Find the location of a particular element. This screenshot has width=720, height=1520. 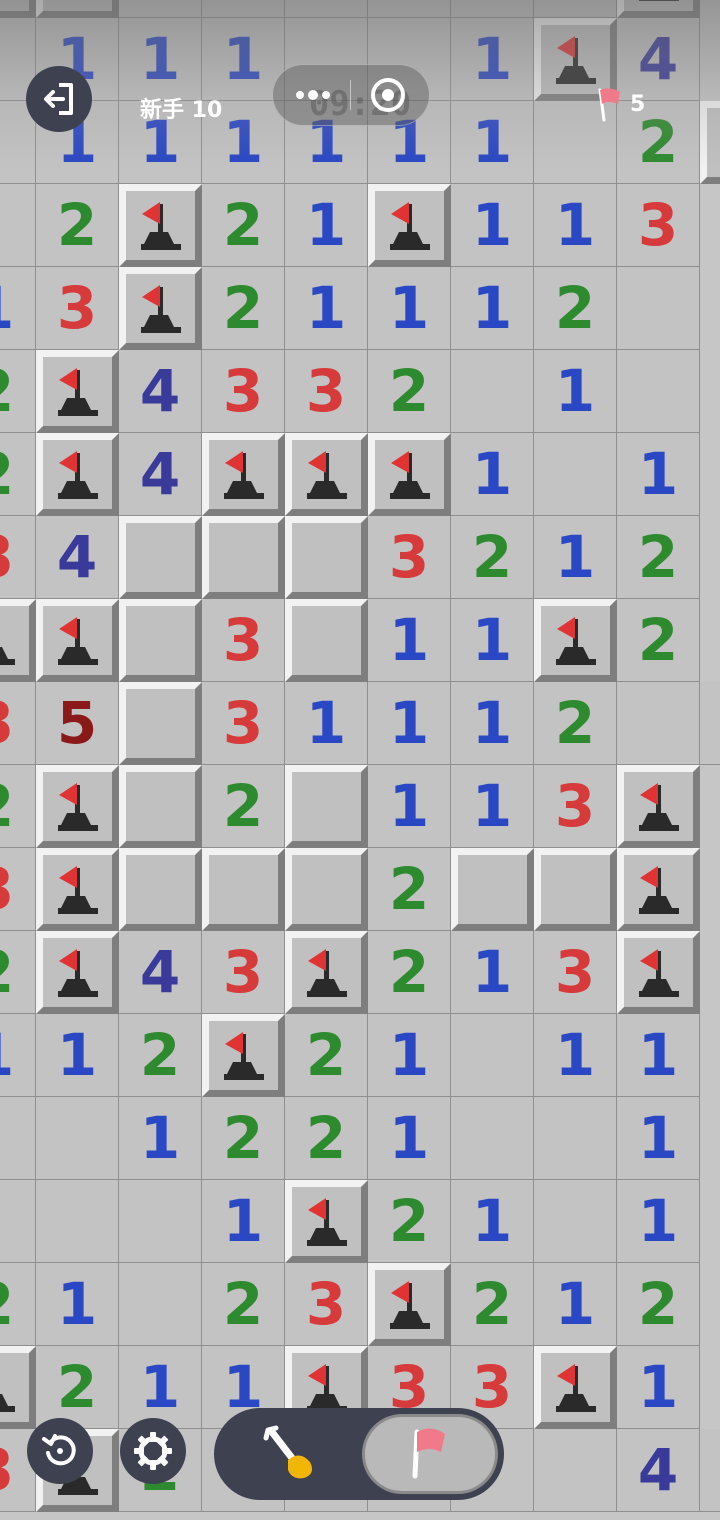

mode-toggle is located at coordinates (359, 1454).